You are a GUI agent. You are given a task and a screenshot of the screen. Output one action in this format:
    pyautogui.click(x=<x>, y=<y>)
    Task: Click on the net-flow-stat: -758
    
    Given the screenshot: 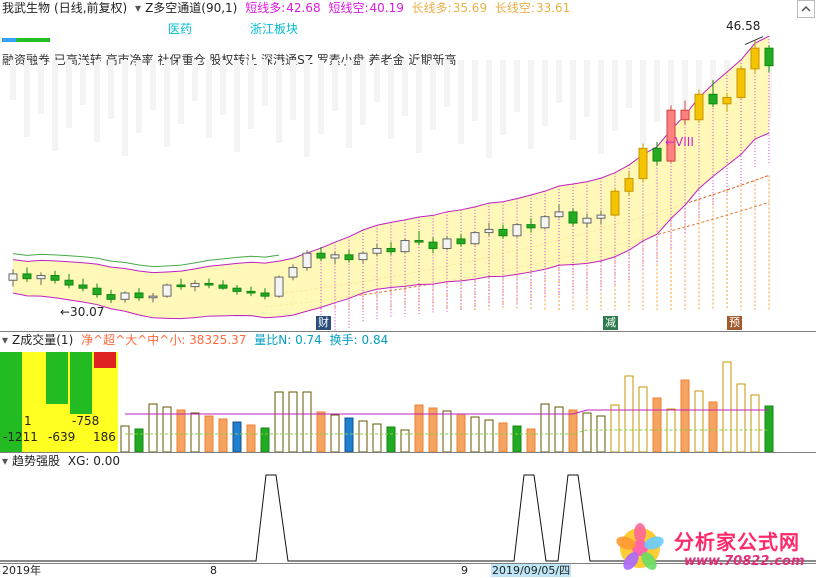 What is the action you would take?
    pyautogui.click(x=86, y=421)
    